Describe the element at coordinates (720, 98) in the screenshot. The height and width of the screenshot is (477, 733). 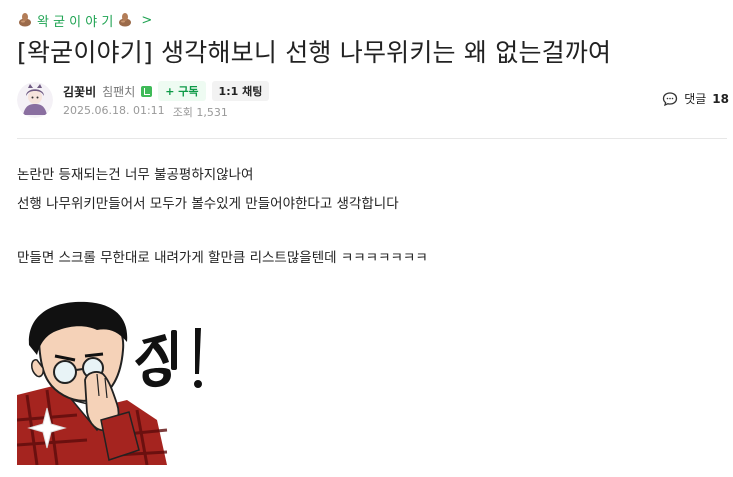
I see `comment-count: 18` at that location.